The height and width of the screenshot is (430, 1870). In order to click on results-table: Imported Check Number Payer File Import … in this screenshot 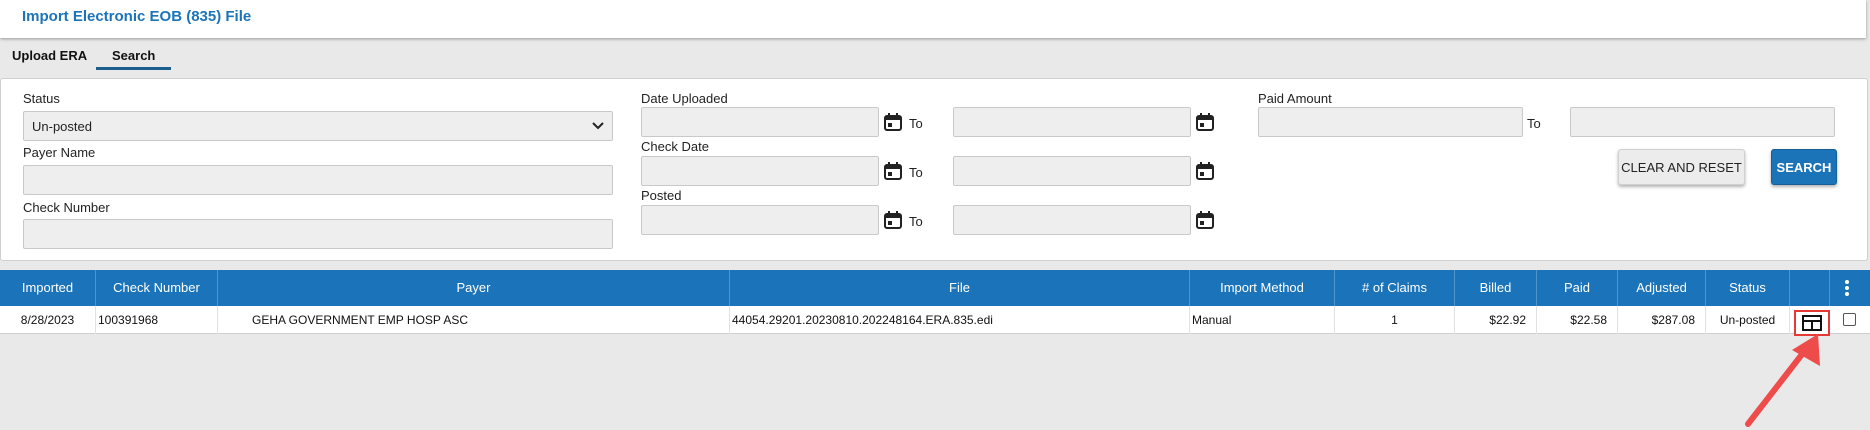, I will do `click(935, 302)`.